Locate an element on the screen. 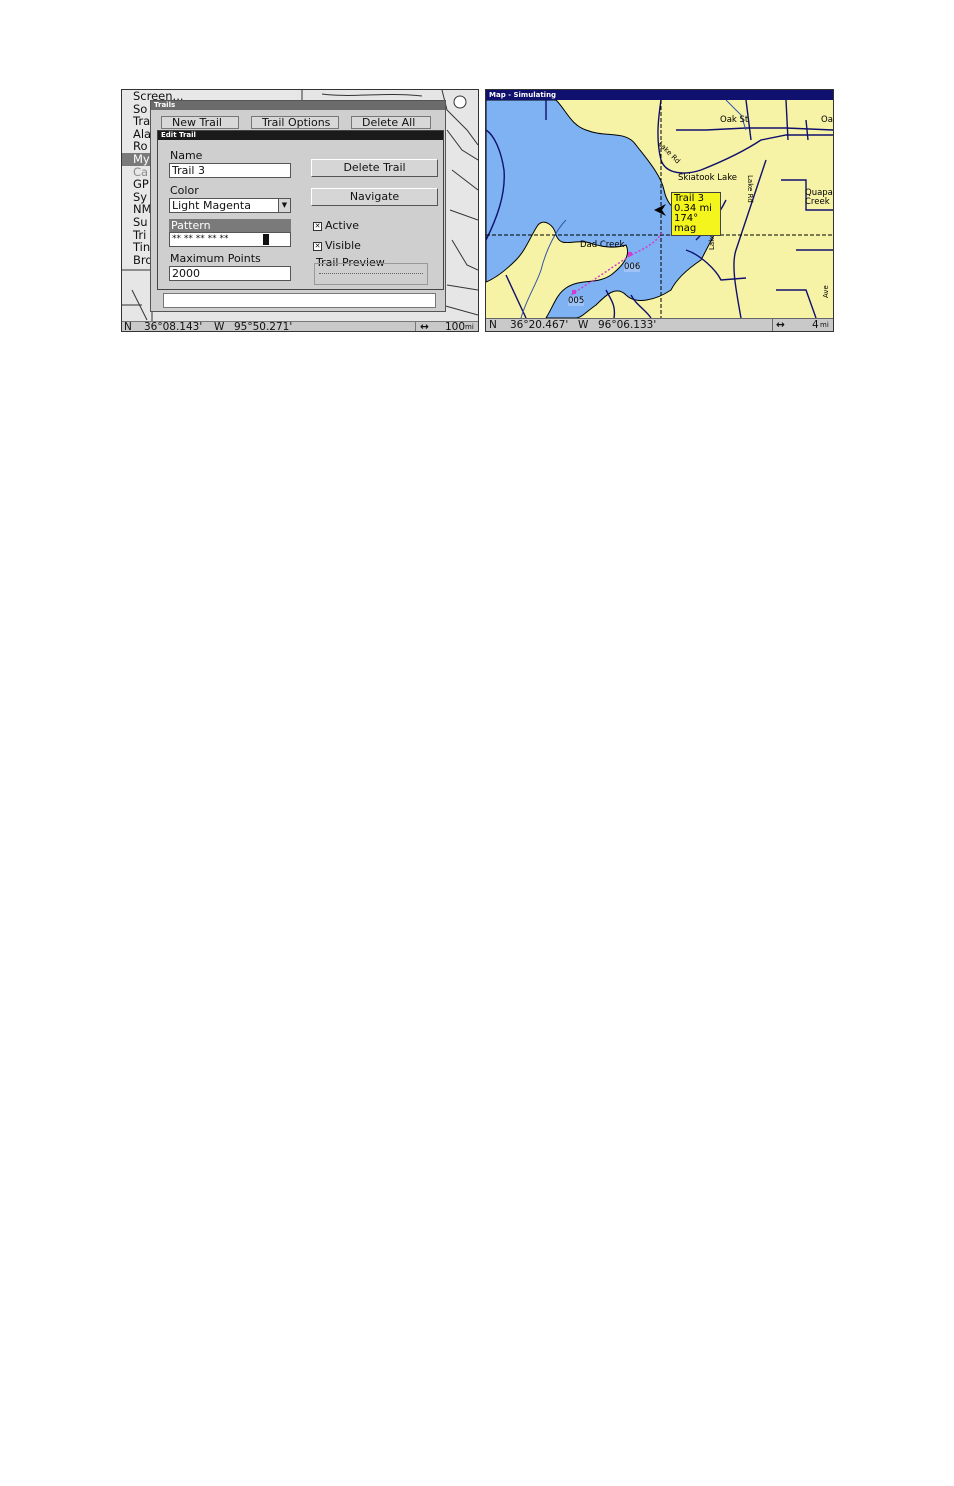 This screenshot has width=954, height=1486. label-lake-rd-top: Lake Rd is located at coordinates (750, 189).